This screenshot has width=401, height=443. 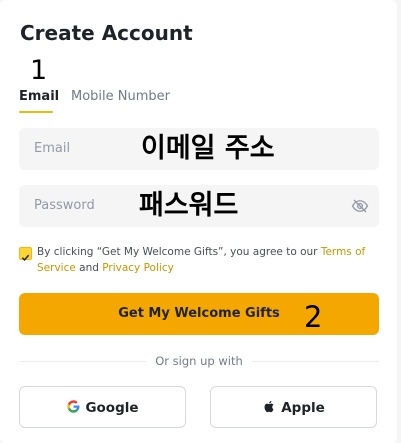 What do you see at coordinates (39, 70) in the screenshot?
I see `annotation-number-one: 1` at bounding box center [39, 70].